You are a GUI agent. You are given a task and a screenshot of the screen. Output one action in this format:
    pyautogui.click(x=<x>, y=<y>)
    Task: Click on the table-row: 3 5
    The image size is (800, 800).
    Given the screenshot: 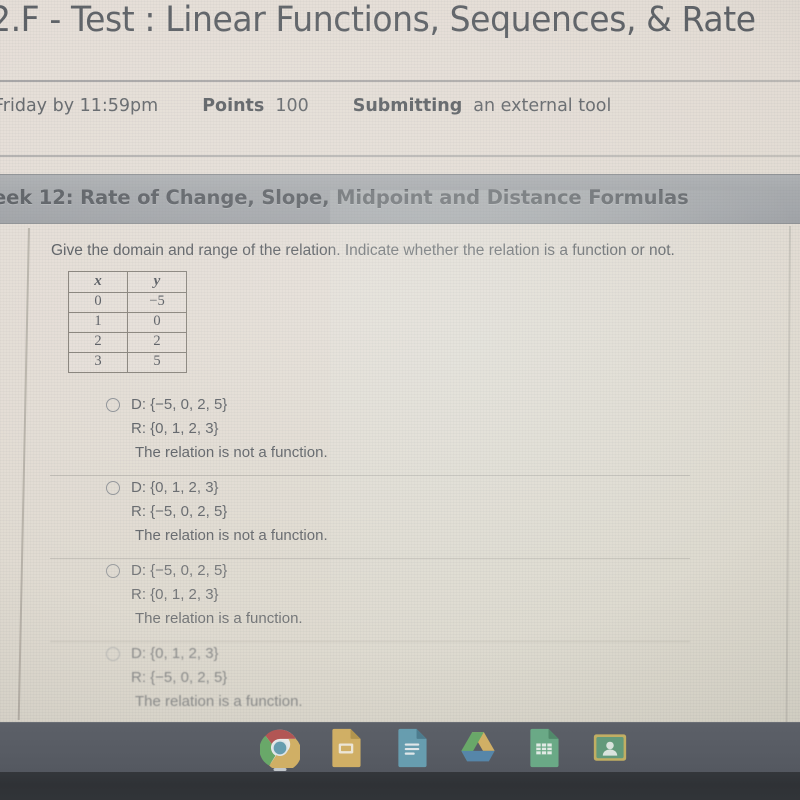 What is the action you would take?
    pyautogui.click(x=127, y=362)
    